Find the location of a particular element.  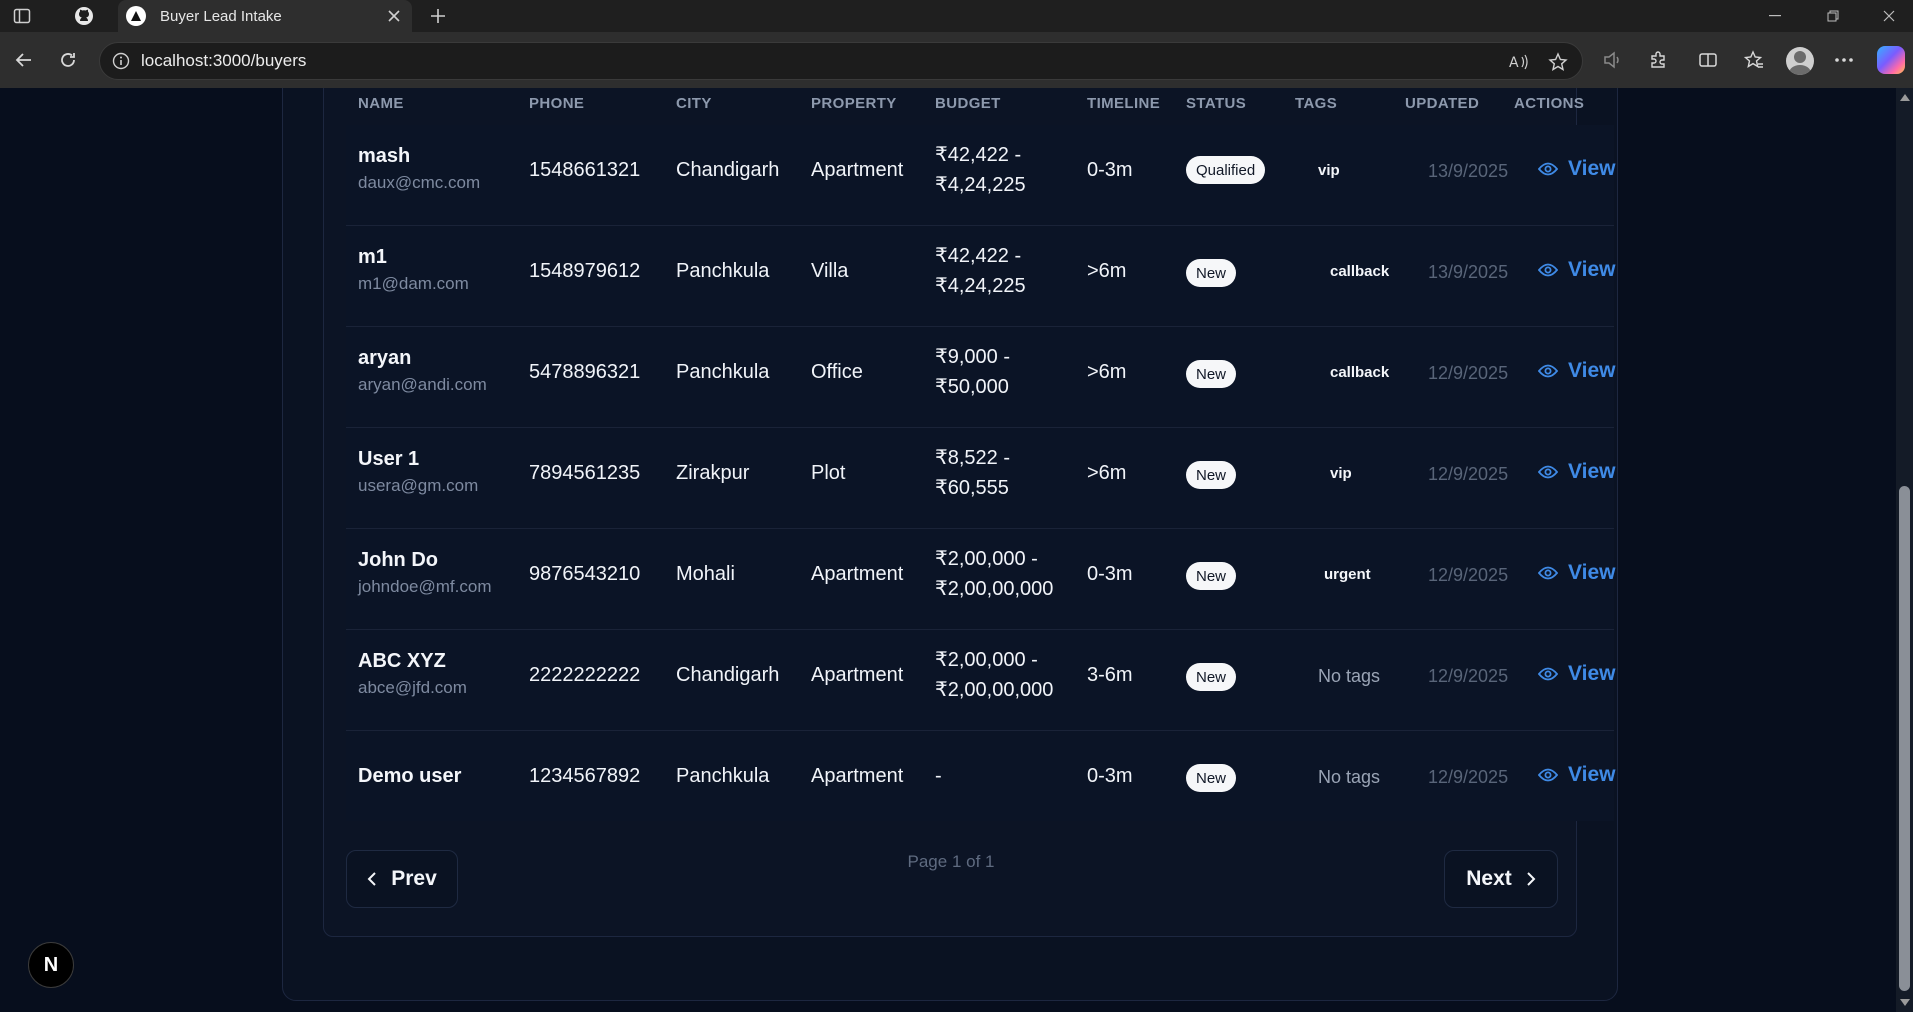

scroll-down-icon is located at coordinates (1905, 1002).